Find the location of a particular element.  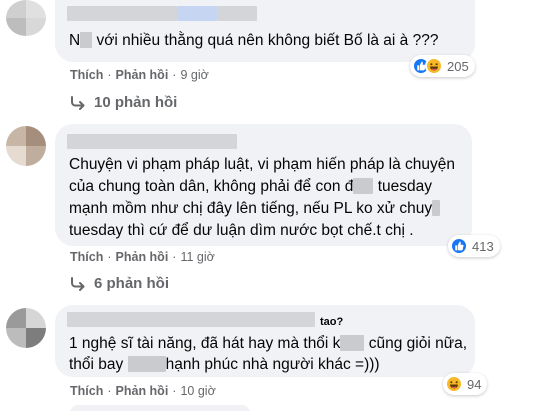

comment-actions: Thích · Phản hồi · 10 giờ is located at coordinates (143, 391).